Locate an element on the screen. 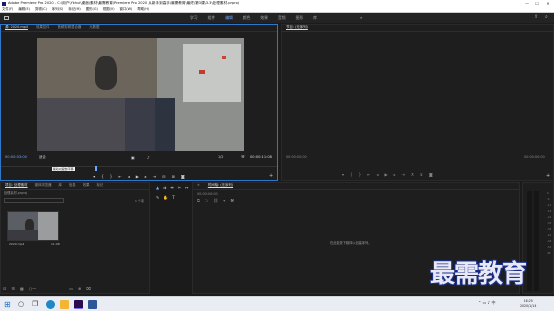 The width and height of the screenshot is (554, 311). extract-icon: ⊻ is located at coordinates (421, 176).